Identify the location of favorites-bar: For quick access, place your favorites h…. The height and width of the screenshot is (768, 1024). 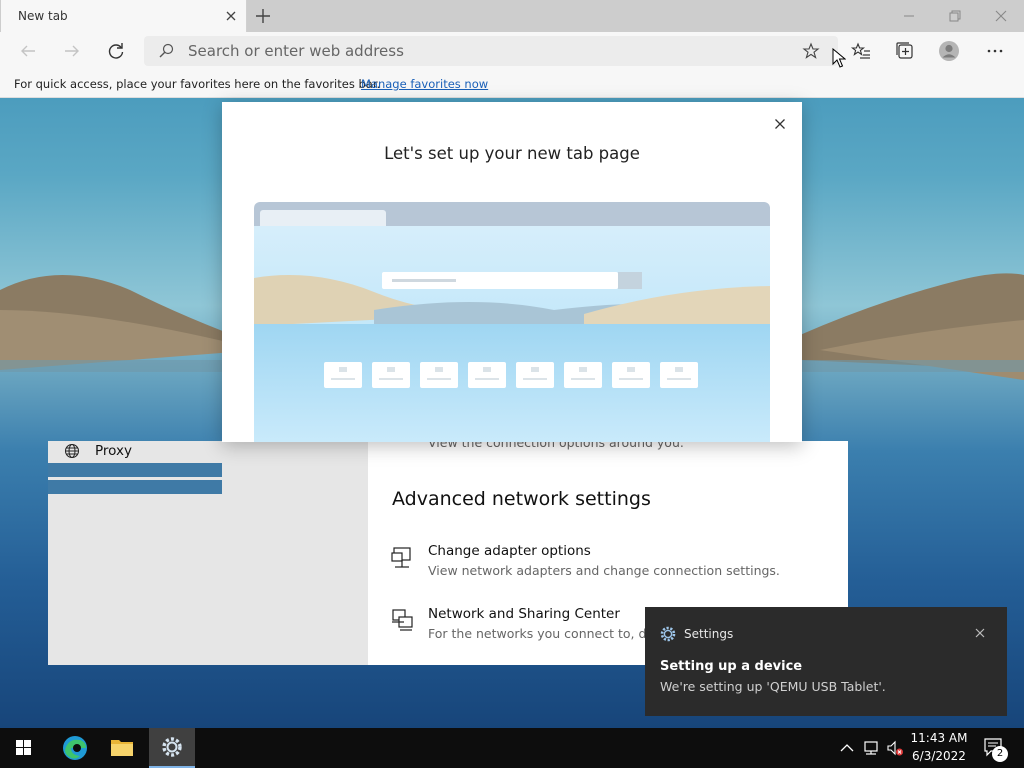
(512, 84).